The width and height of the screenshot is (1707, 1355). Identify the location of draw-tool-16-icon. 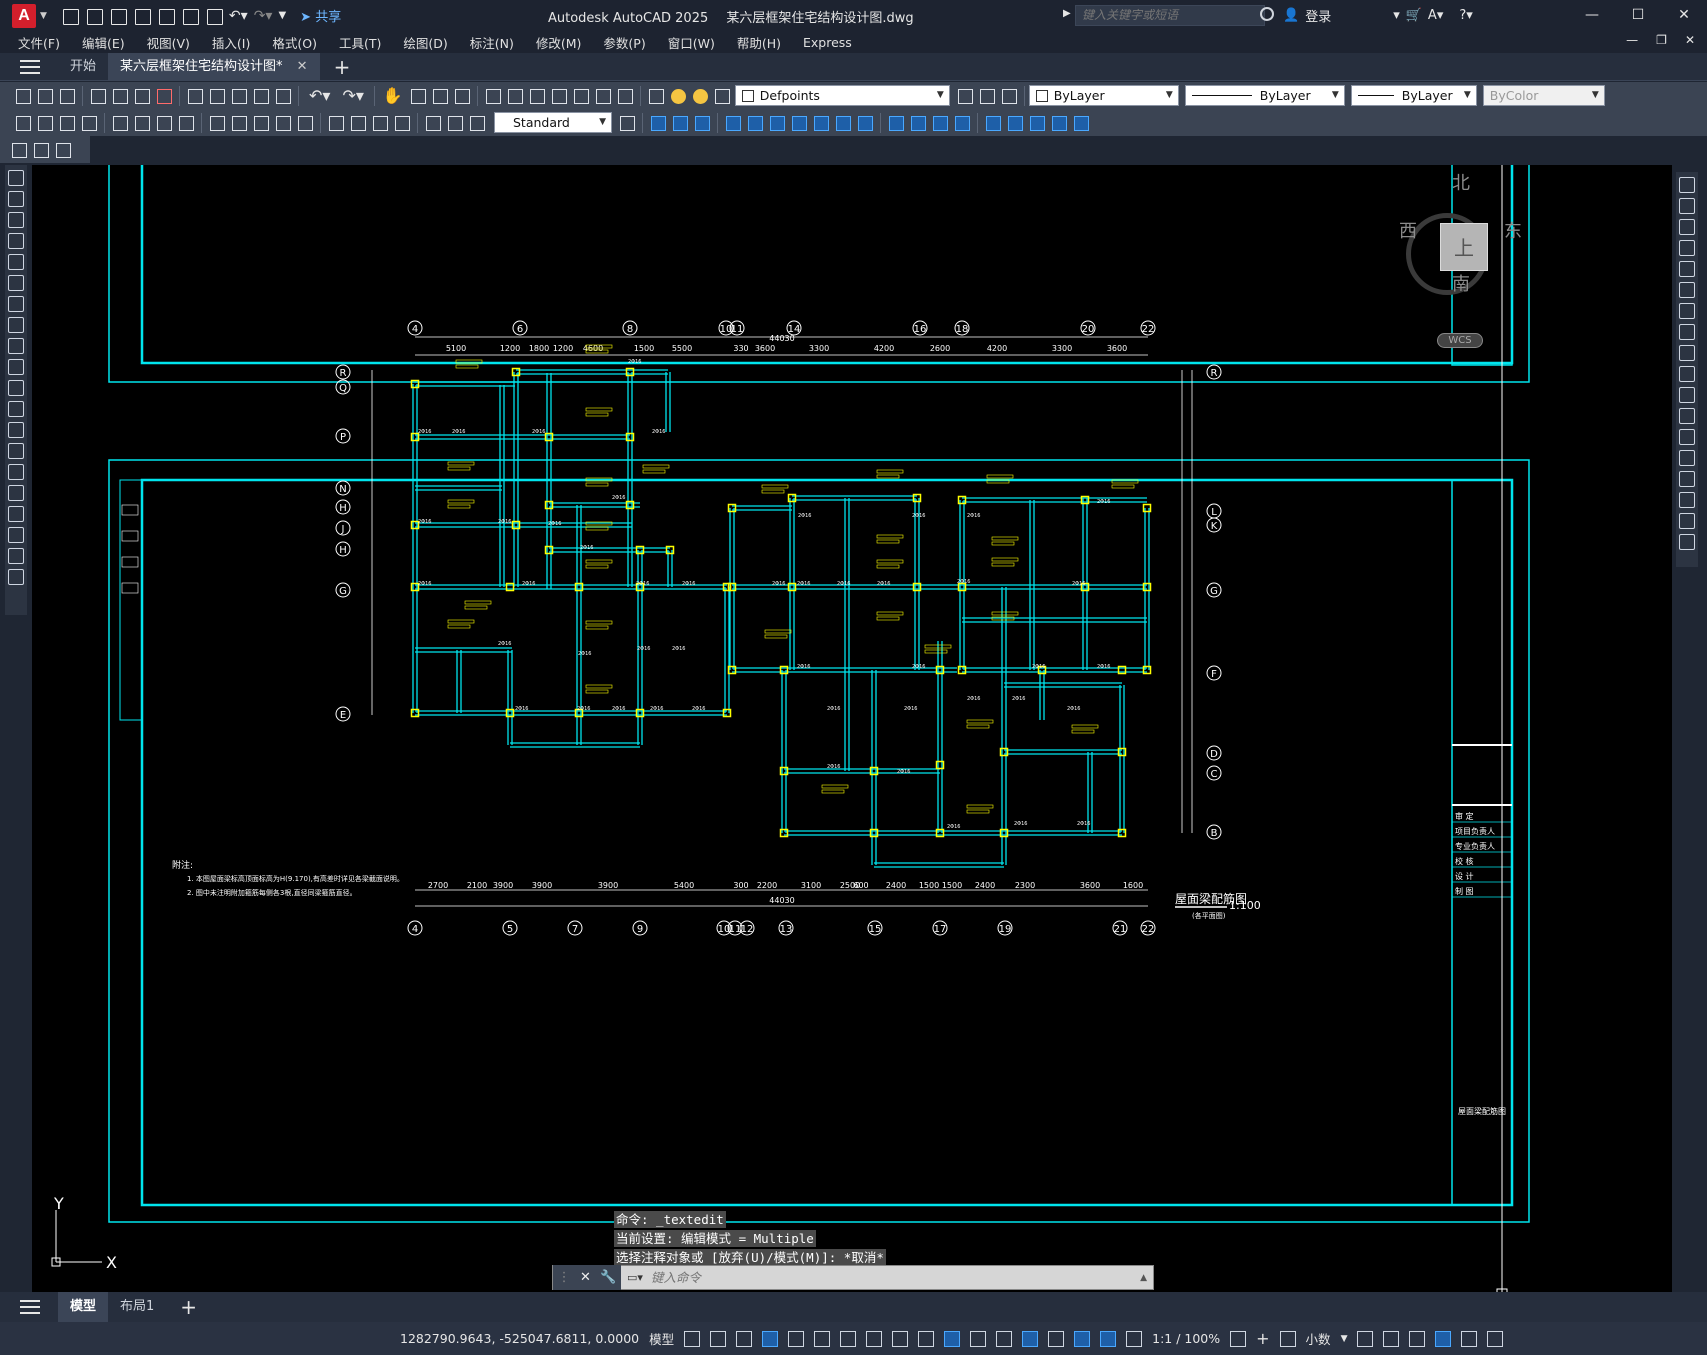
(16, 514).